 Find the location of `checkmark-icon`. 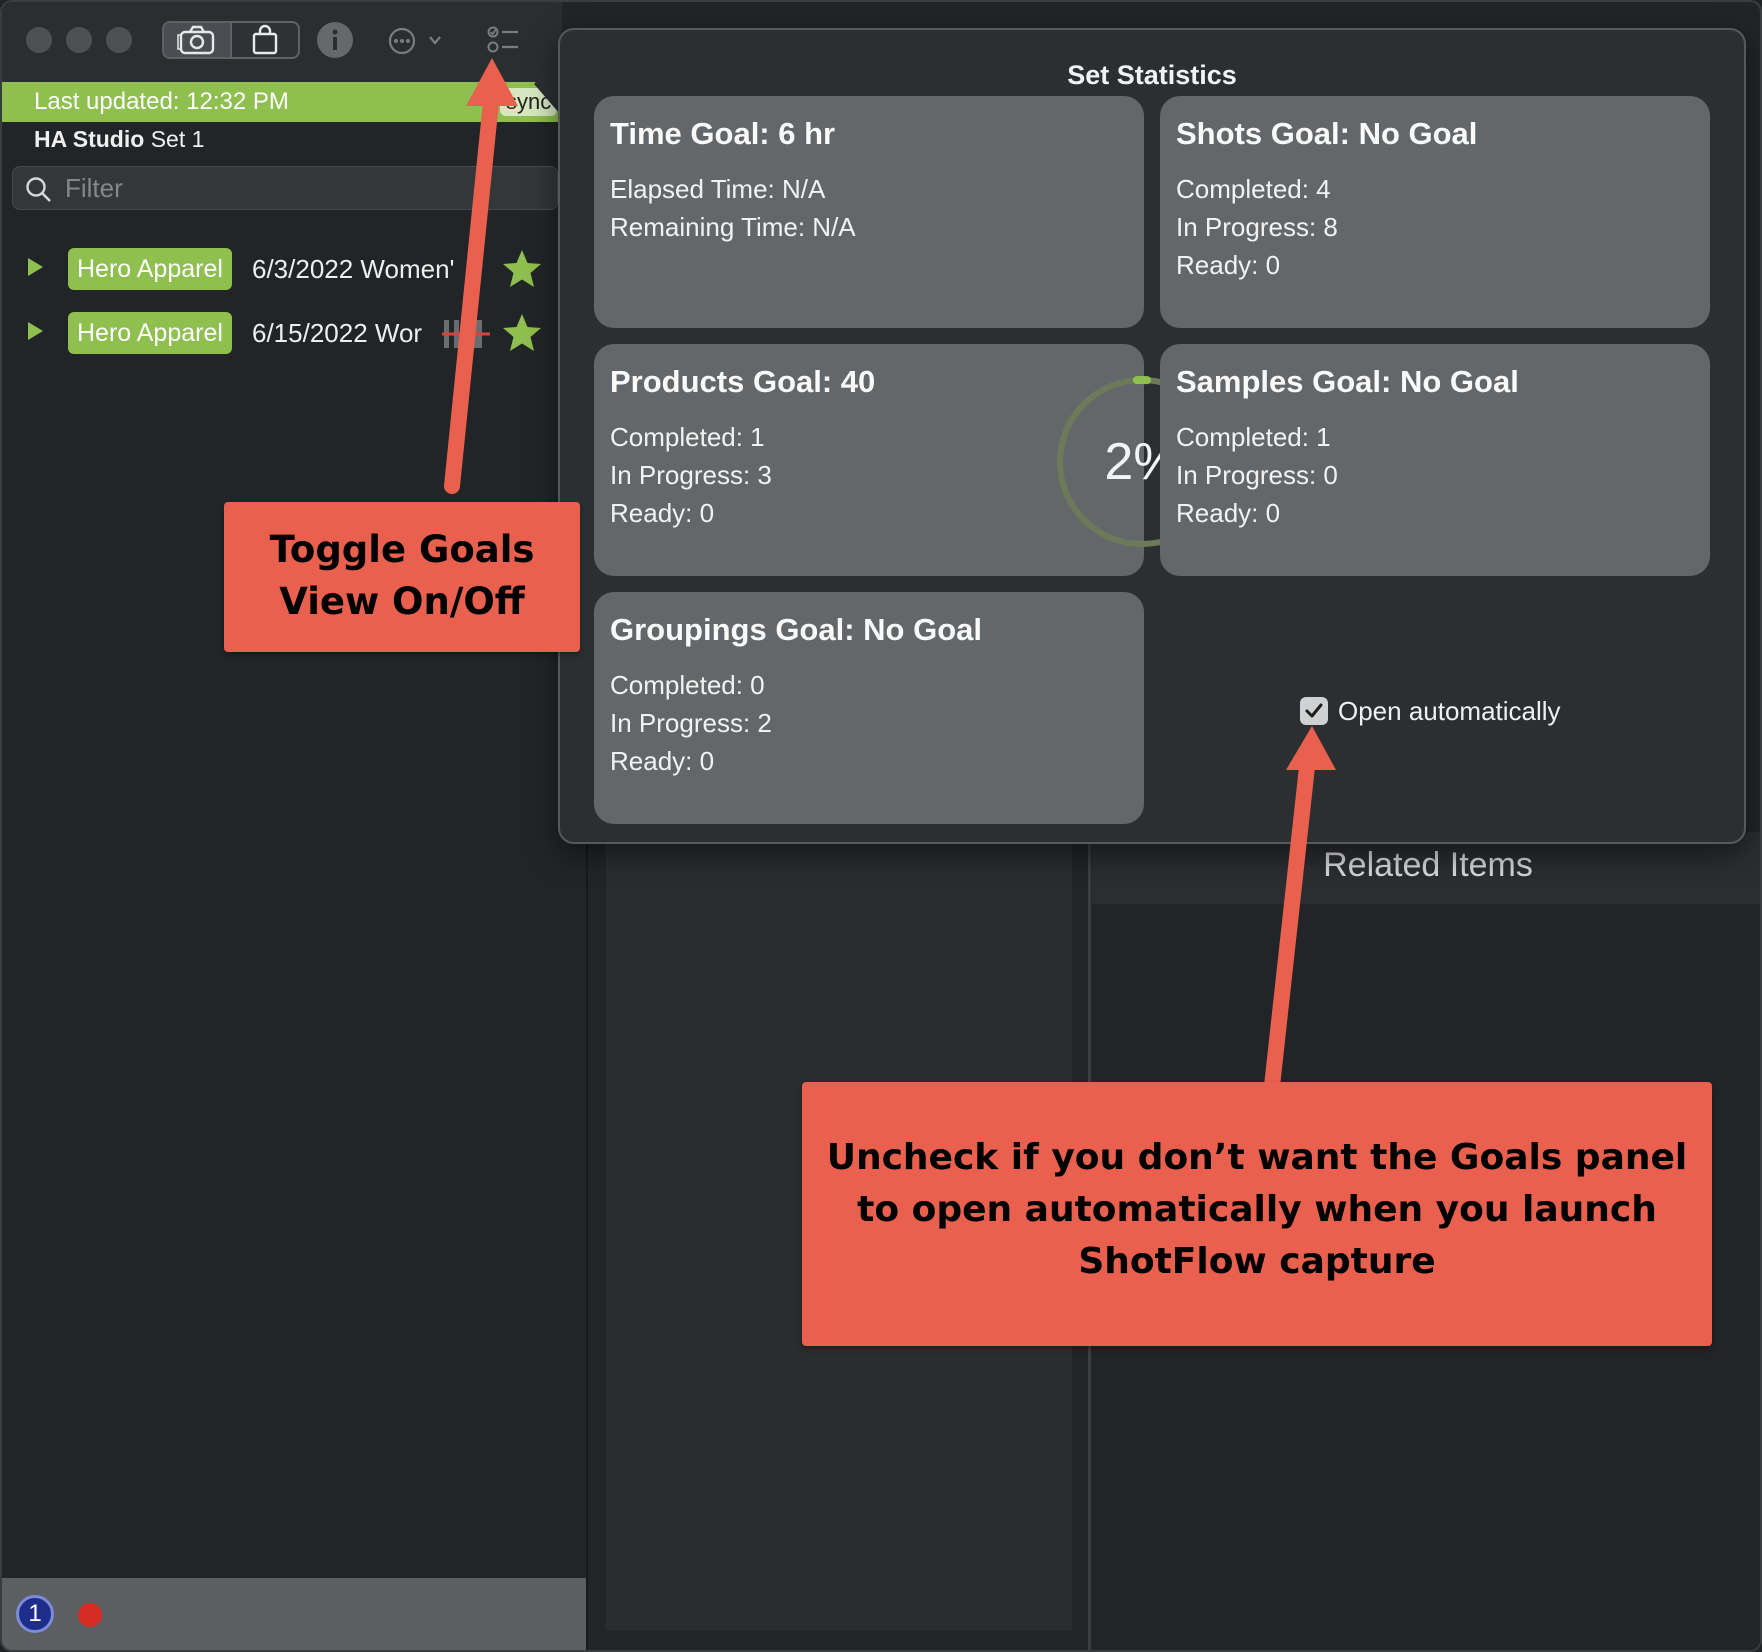

checkmark-icon is located at coordinates (1314, 710).